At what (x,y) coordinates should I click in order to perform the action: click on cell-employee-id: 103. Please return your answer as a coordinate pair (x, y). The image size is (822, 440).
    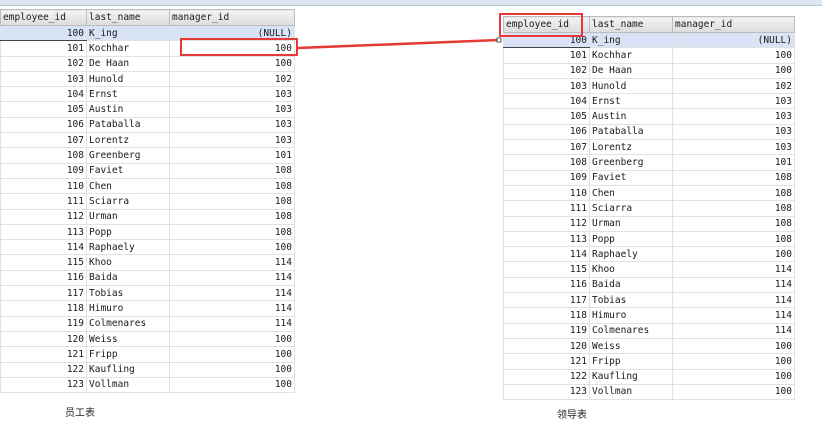
    Looking at the image, I should click on (546, 86).